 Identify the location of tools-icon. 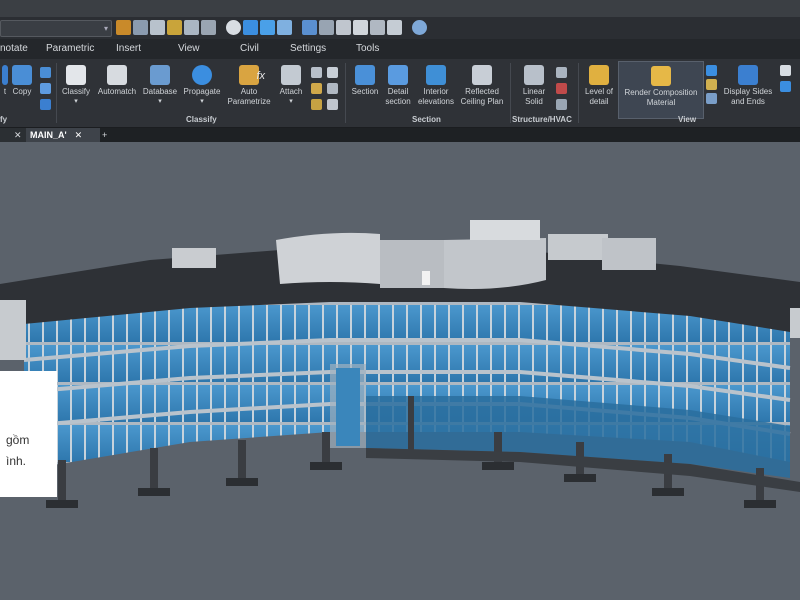
(343, 27).